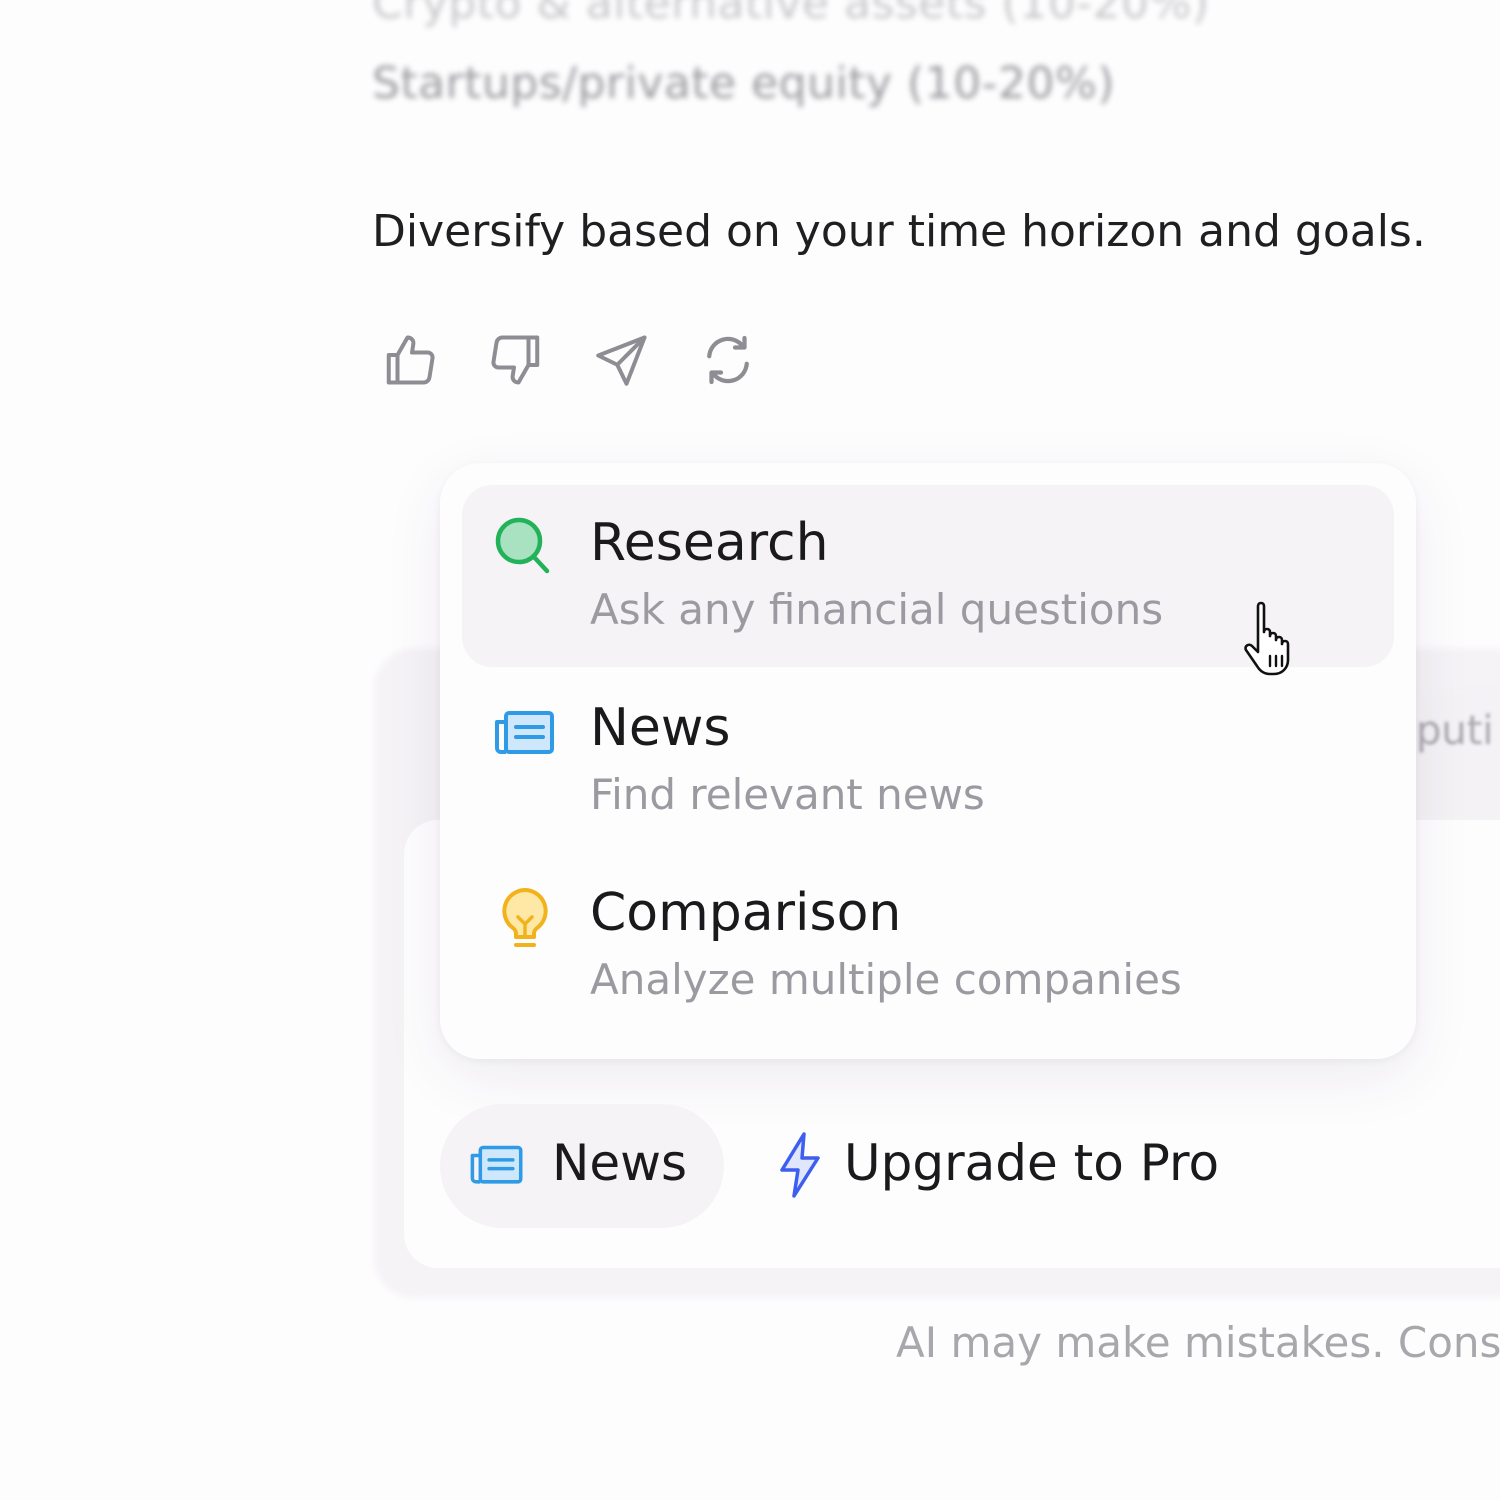 This screenshot has height=1500, width=1500. What do you see at coordinates (1198, 1342) in the screenshot?
I see `disclaimer-text: AI may make mistakes. Consi` at bounding box center [1198, 1342].